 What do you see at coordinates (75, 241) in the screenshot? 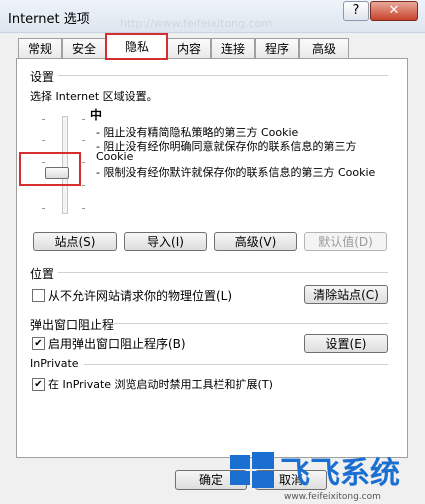
I see `sites-button: 站点(S)` at bounding box center [75, 241].